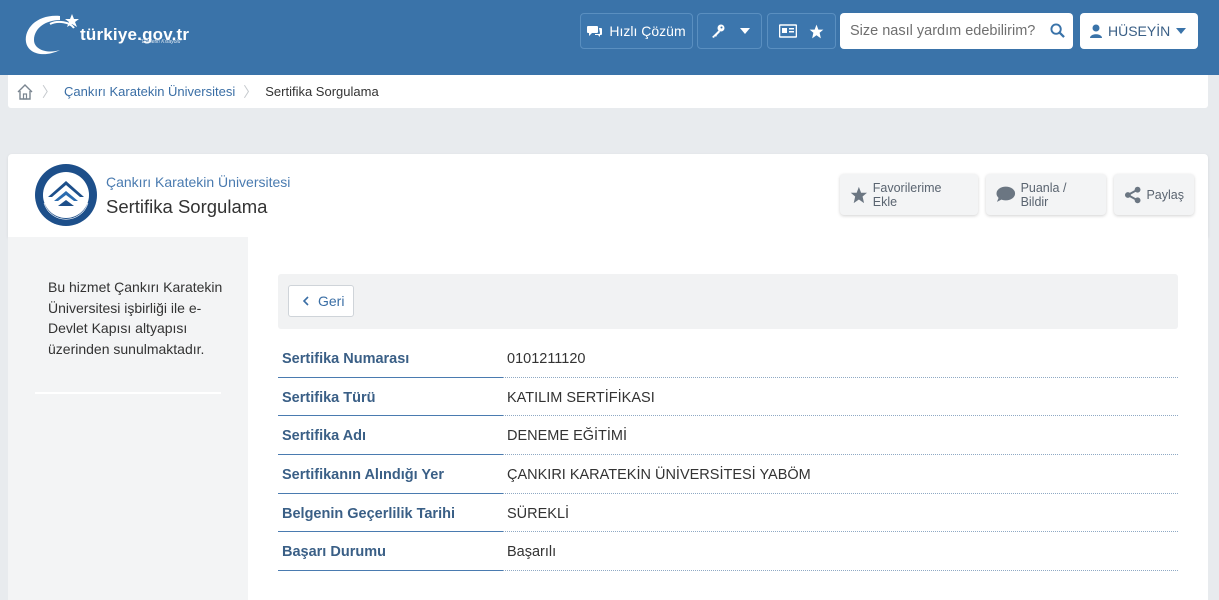 The image size is (1219, 600). I want to click on id-card-favorites-button, so click(801, 31).